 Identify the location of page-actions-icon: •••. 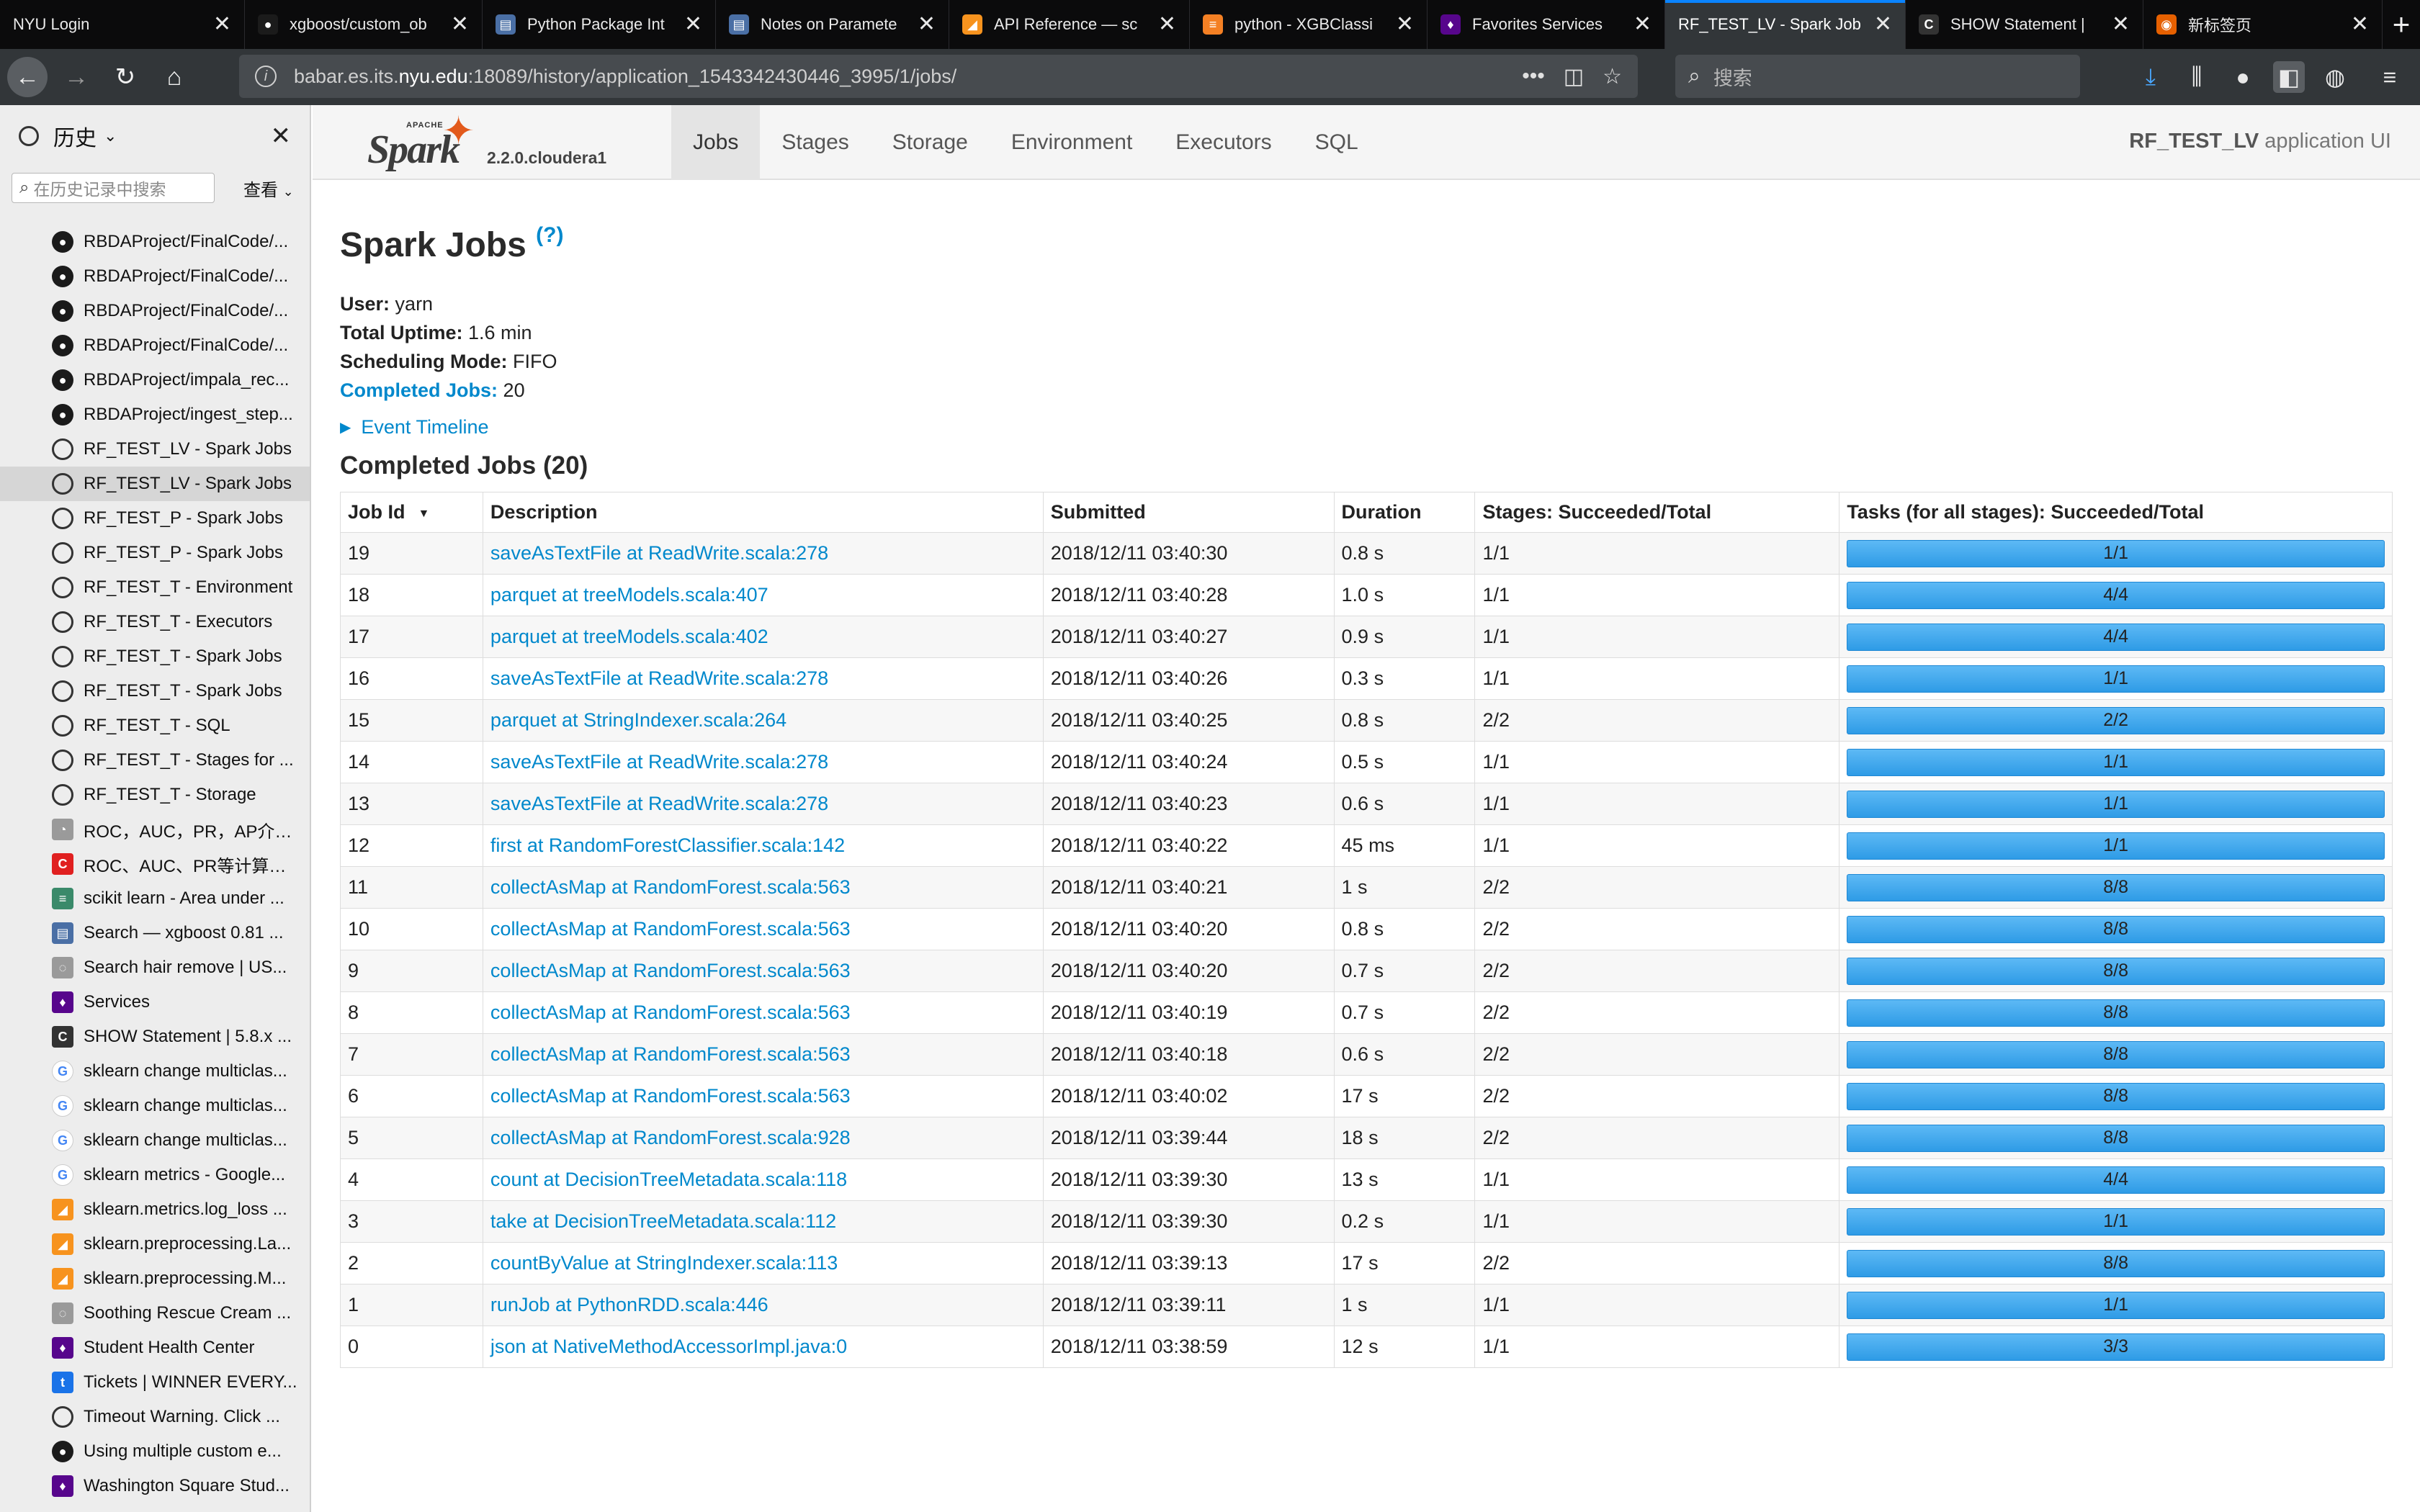
(1534, 76).